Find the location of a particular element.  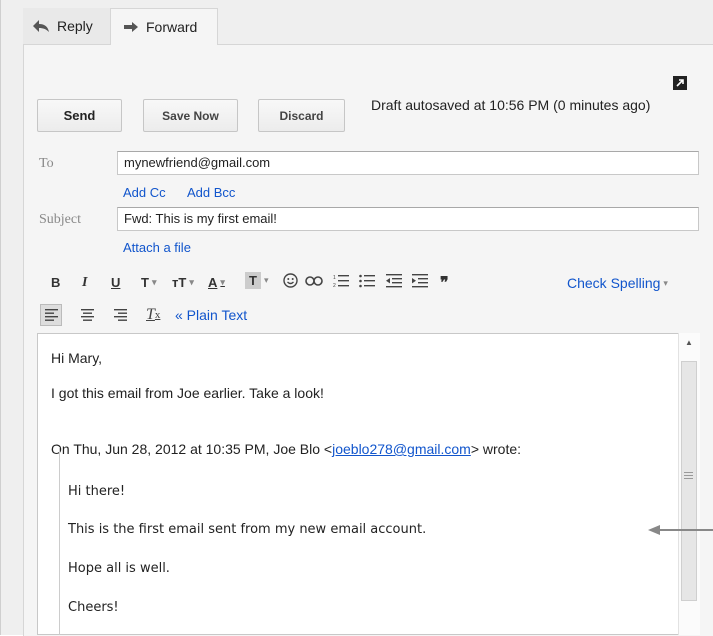

reply-arrow-icon is located at coordinates (41, 26).